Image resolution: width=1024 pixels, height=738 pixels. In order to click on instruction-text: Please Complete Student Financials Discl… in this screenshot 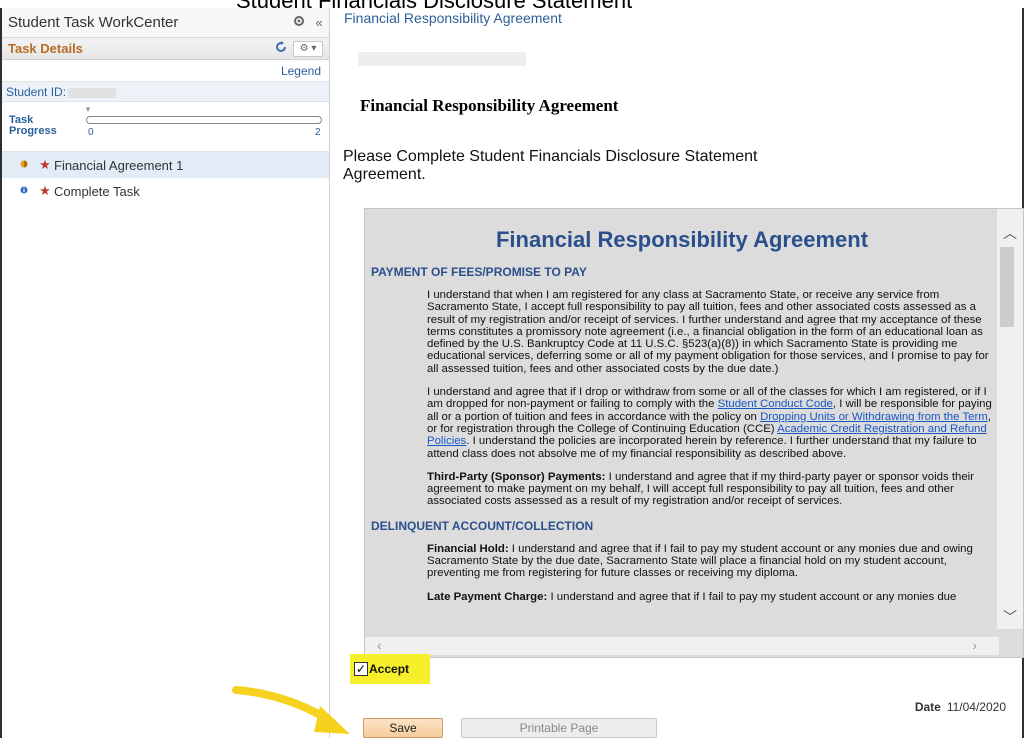, I will do `click(550, 165)`.